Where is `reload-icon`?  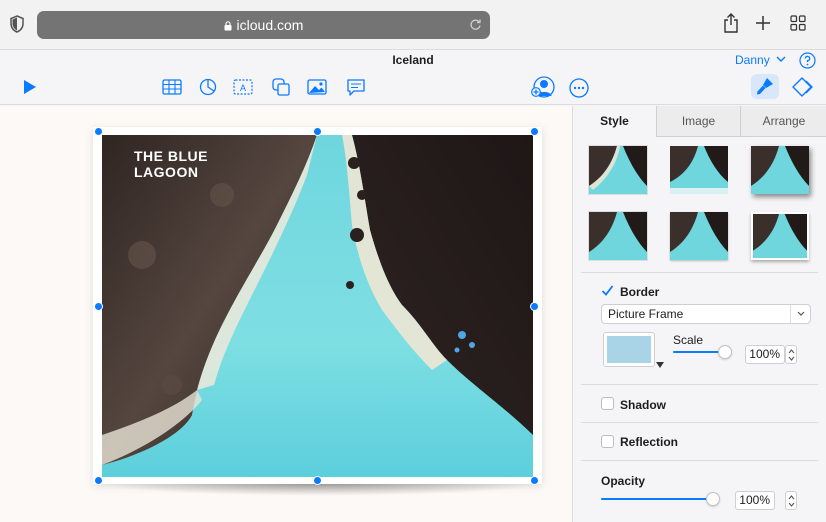 reload-icon is located at coordinates (475, 24).